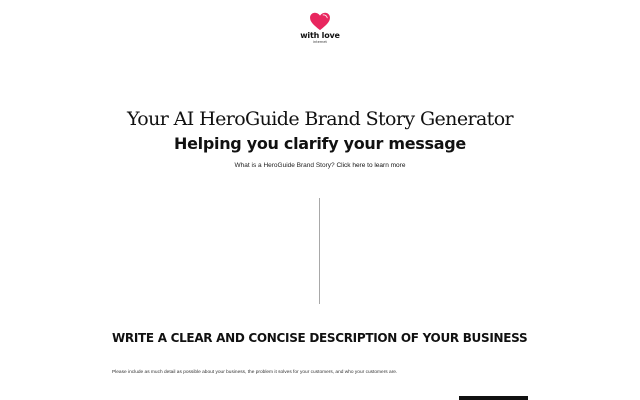 This screenshot has height=400, width=640. What do you see at coordinates (320, 119) in the screenshot?
I see `page-title: Your AI HeroGuide Brand Story Generator` at bounding box center [320, 119].